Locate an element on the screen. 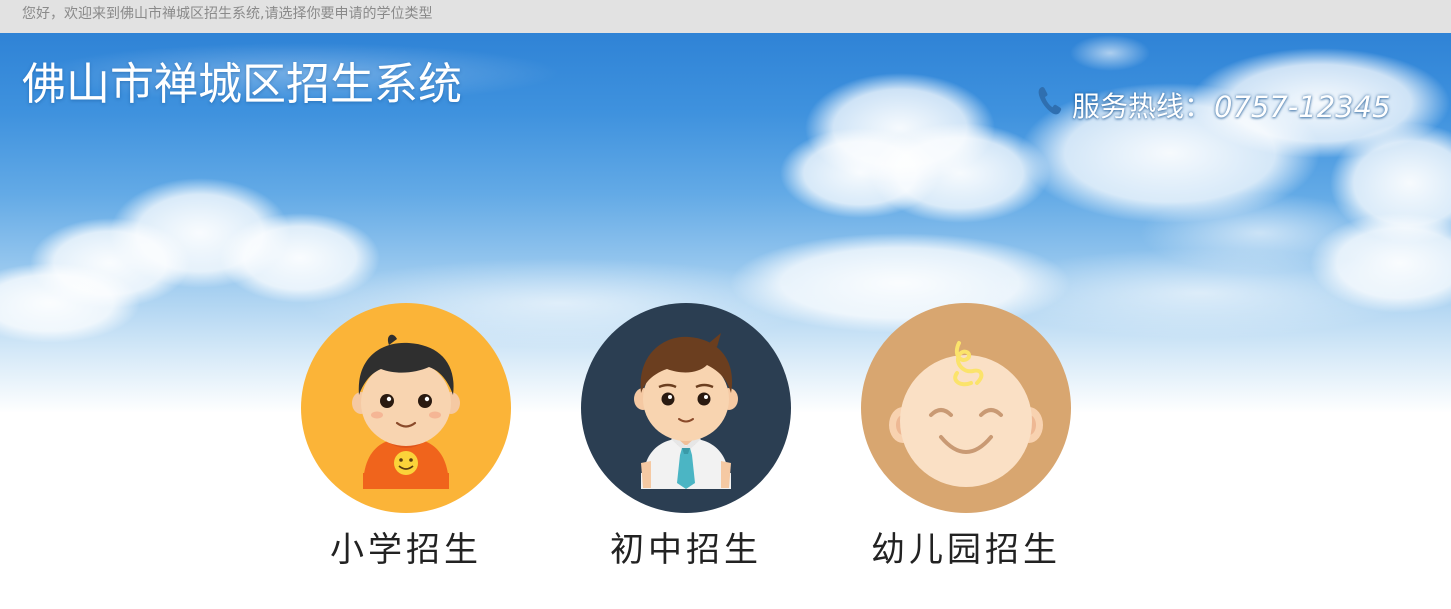  boy-child-avatar-icon is located at coordinates (406, 408).